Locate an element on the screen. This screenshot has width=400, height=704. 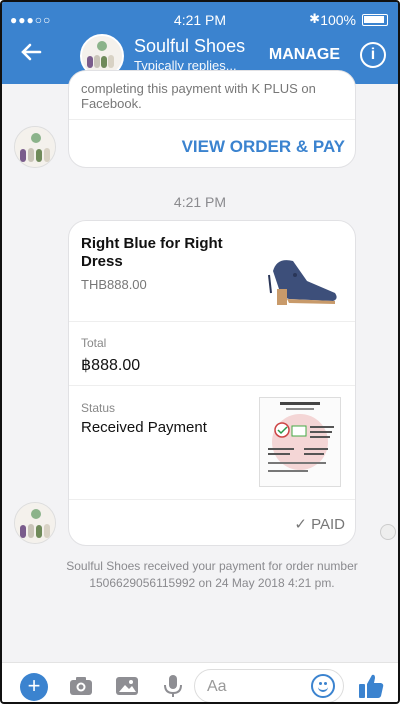
message-input: Aa is located at coordinates (269, 685).